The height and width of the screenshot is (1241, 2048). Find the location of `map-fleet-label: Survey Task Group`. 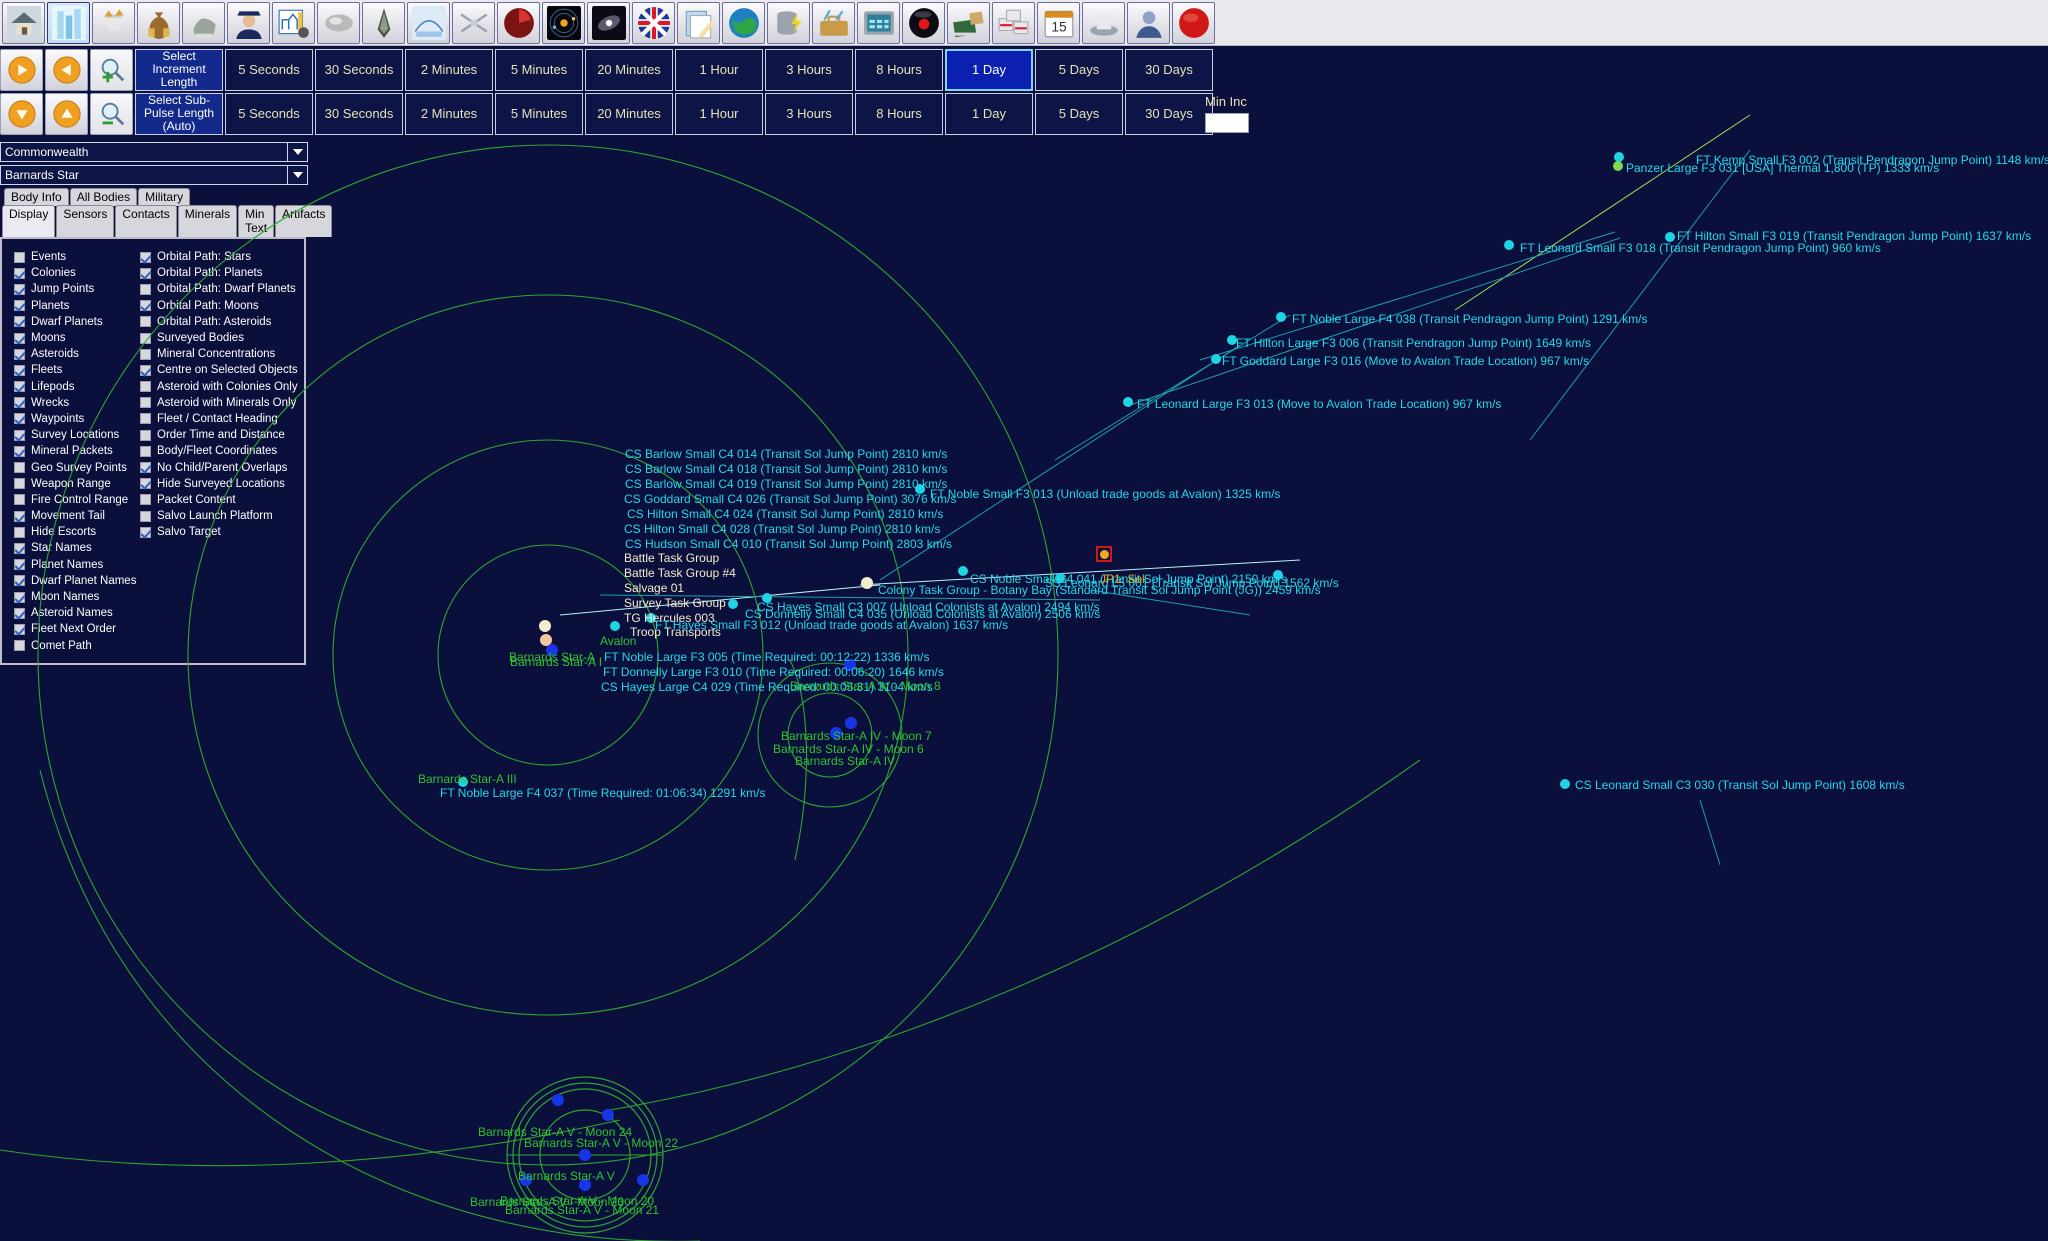

map-fleet-label: Survey Task Group is located at coordinates (675, 603).